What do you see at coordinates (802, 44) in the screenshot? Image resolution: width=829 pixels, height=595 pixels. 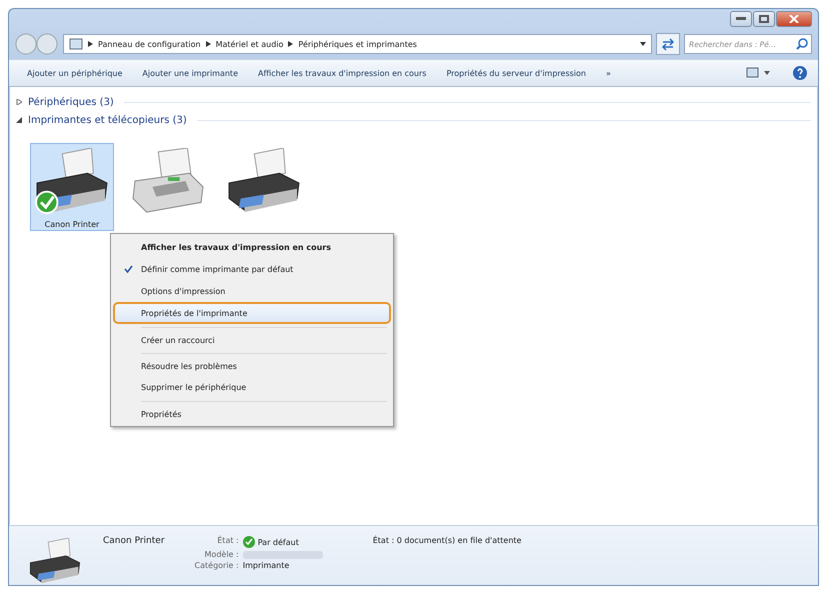 I see `search-icon` at bounding box center [802, 44].